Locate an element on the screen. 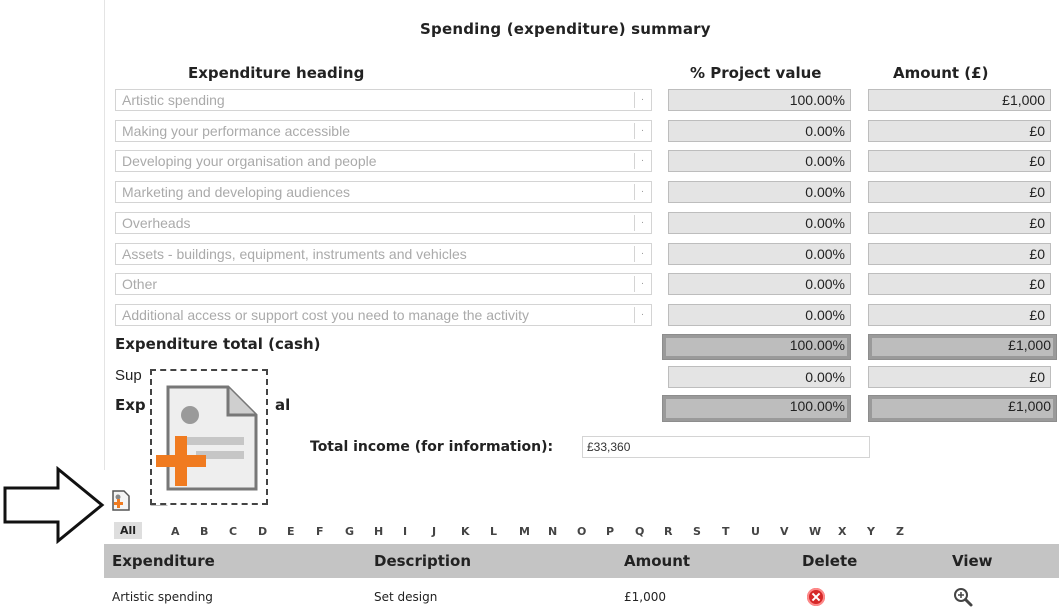  expenditure-heading-select: Marketing and developing audiences · is located at coordinates (383, 192).